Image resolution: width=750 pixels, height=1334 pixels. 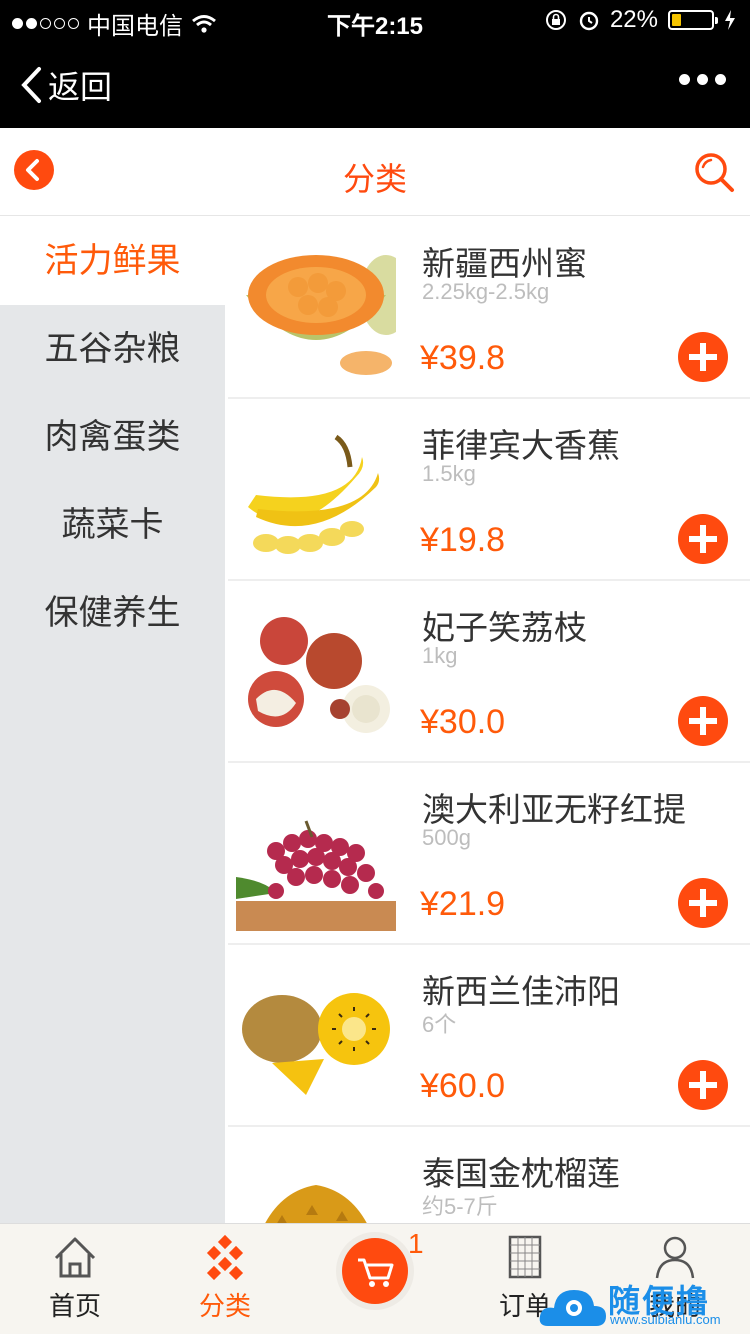 I want to click on durian-image, so click(x=316, y=1184).